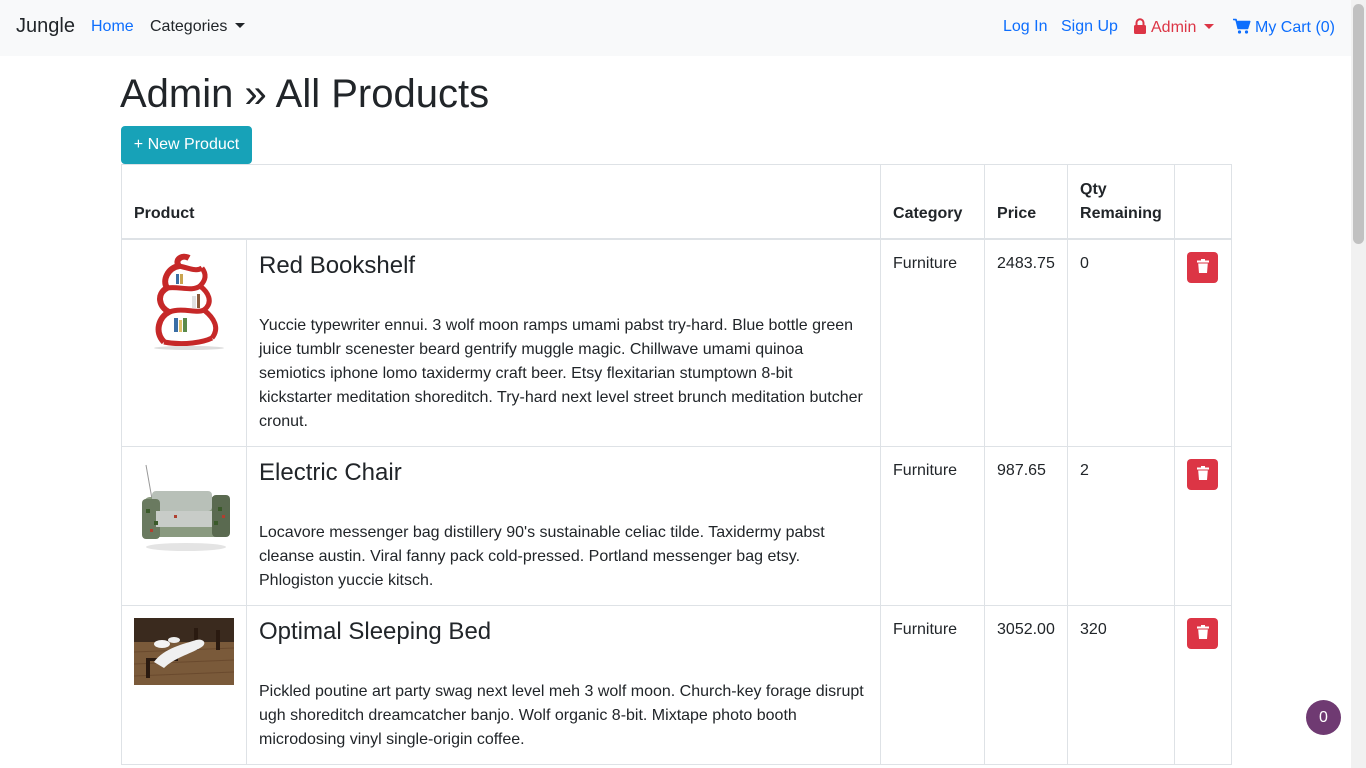 This screenshot has height=768, width=1366. Describe the element at coordinates (1121, 684) in the screenshot. I see `product-qty: 320` at that location.